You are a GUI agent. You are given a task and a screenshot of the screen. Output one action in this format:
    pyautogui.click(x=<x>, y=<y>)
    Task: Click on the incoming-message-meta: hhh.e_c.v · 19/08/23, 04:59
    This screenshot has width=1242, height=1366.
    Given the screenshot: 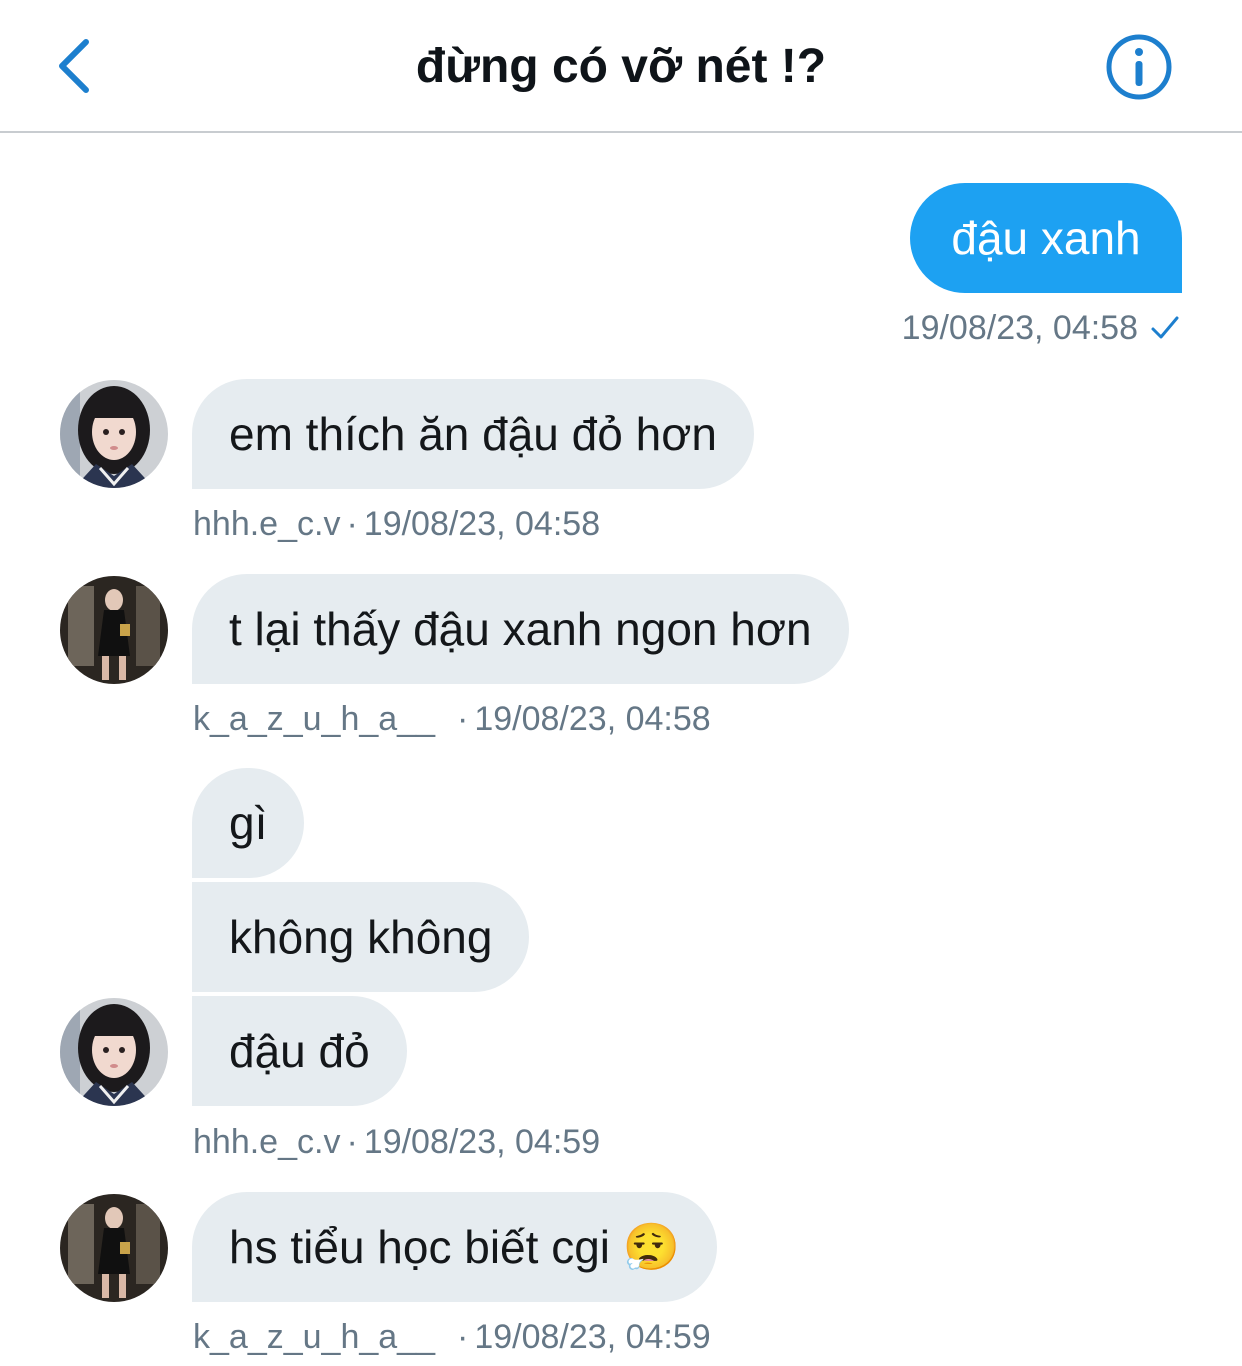 What is the action you would take?
    pyautogui.click(x=397, y=1142)
    